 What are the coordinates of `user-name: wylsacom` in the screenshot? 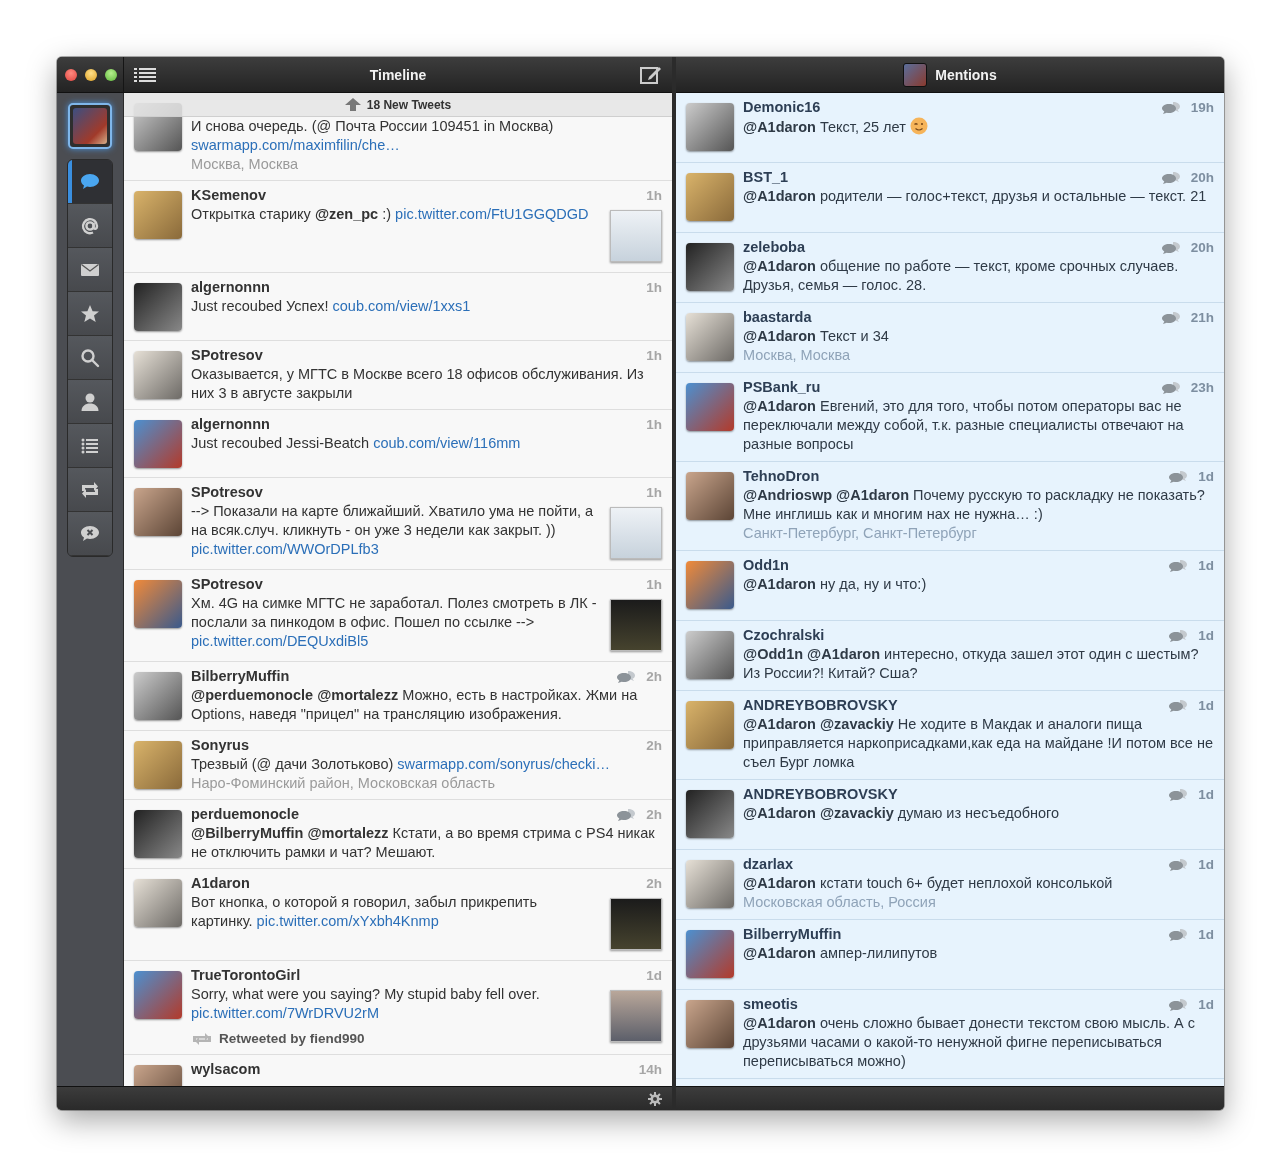 It's located at (226, 1069).